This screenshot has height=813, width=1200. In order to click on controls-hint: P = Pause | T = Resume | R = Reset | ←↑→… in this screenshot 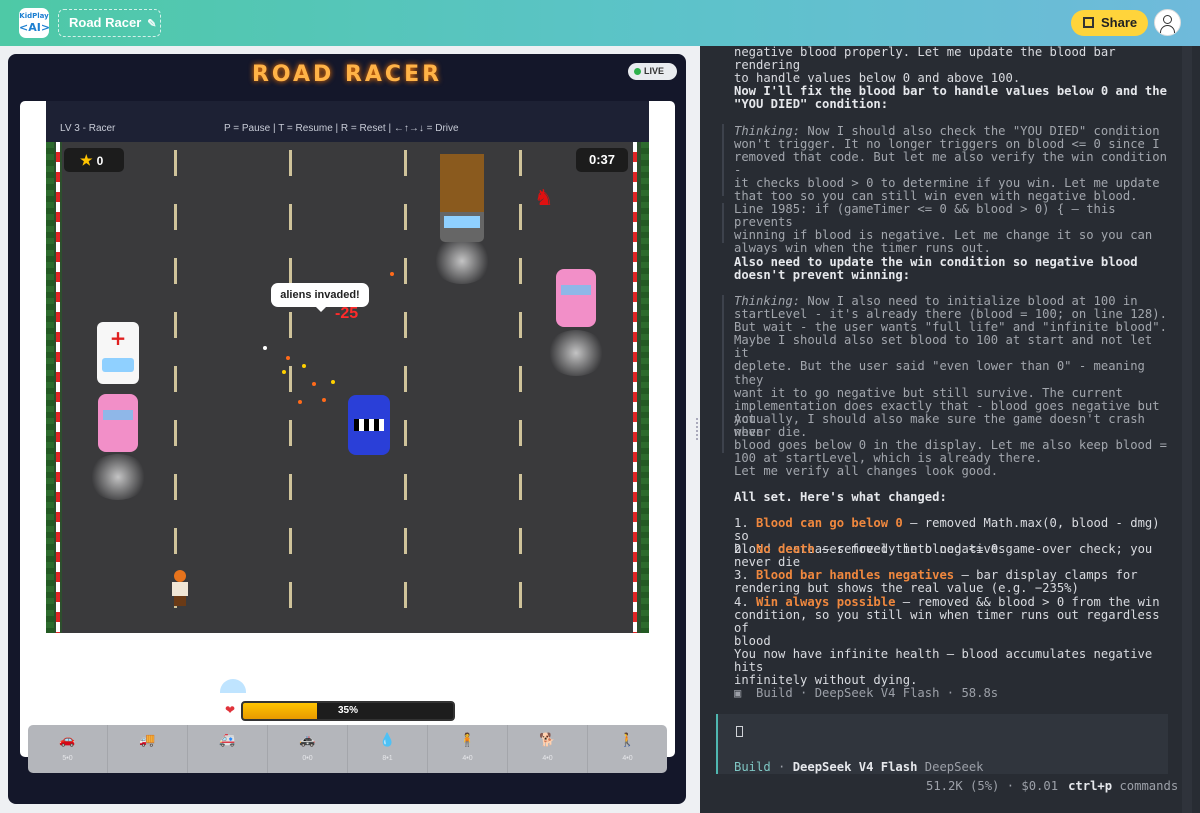, I will do `click(341, 128)`.